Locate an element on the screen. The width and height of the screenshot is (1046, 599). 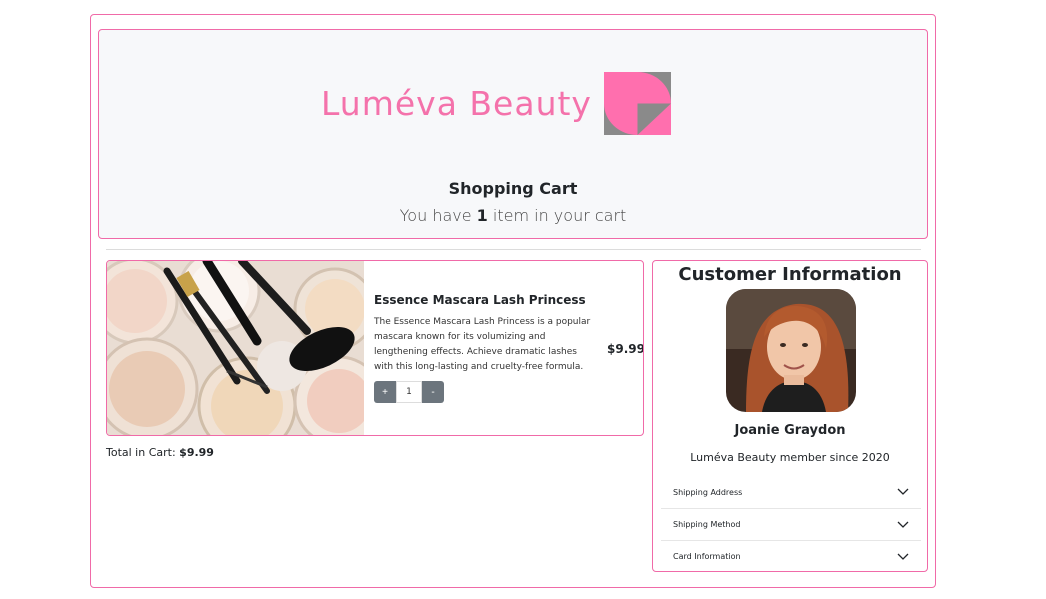
accordion-card-information: Card Information is located at coordinates (791, 556).